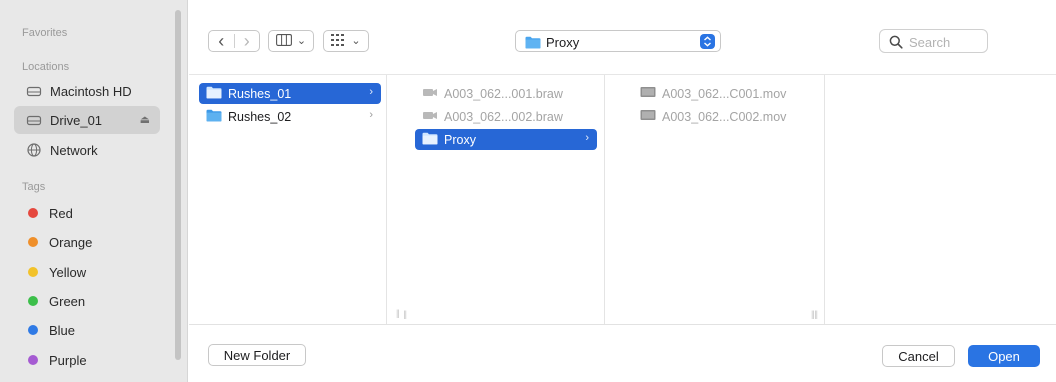 The height and width of the screenshot is (382, 1056). What do you see at coordinates (74, 150) in the screenshot?
I see `sidebar-item-label: Network` at bounding box center [74, 150].